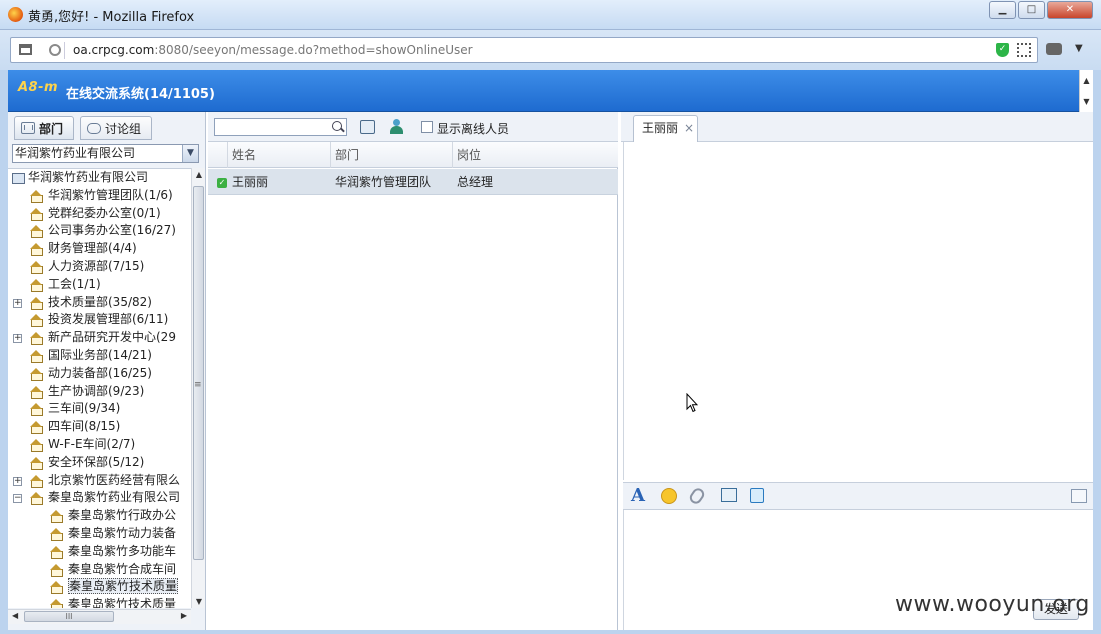 This screenshot has height=634, width=1101. Describe the element at coordinates (25, 49) in the screenshot. I see `tab-groups-icon` at that location.